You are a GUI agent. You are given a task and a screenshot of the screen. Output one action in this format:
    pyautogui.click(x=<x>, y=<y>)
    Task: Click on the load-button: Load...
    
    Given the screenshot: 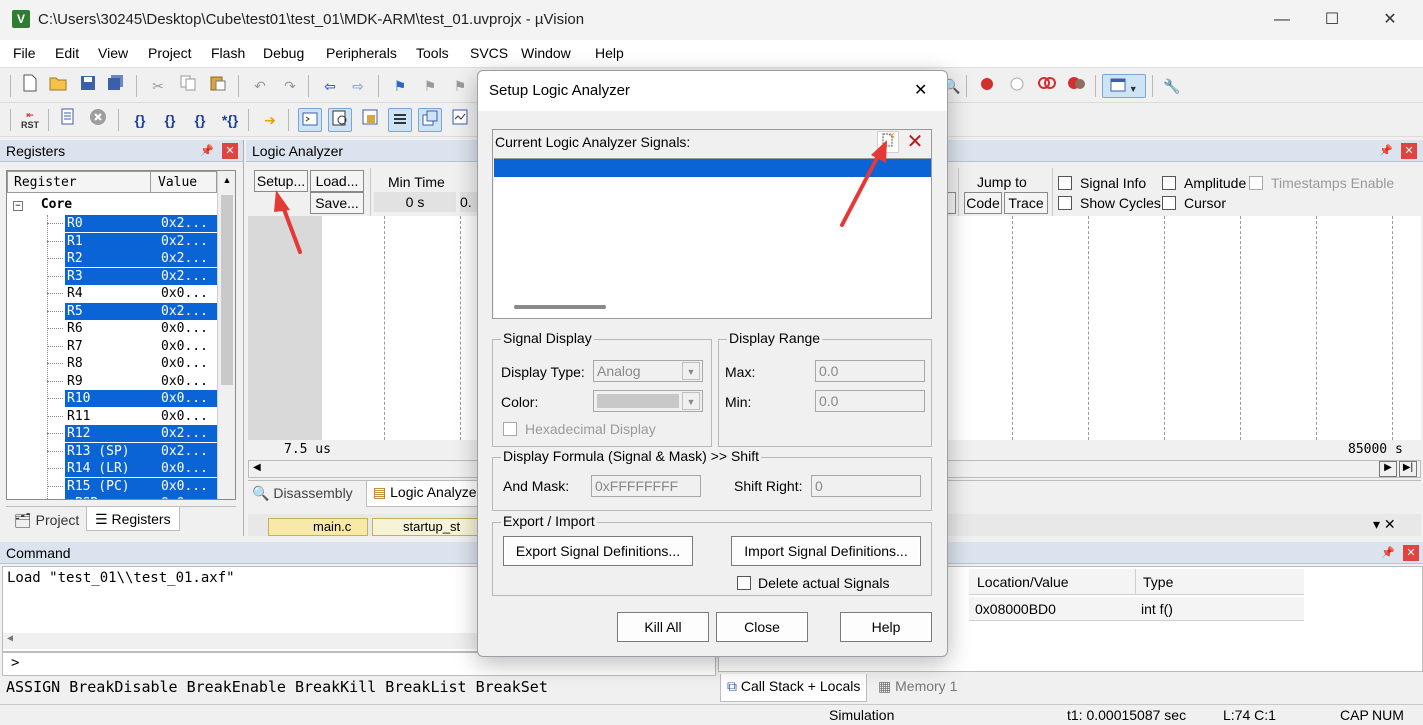 What is the action you would take?
    pyautogui.click(x=337, y=181)
    